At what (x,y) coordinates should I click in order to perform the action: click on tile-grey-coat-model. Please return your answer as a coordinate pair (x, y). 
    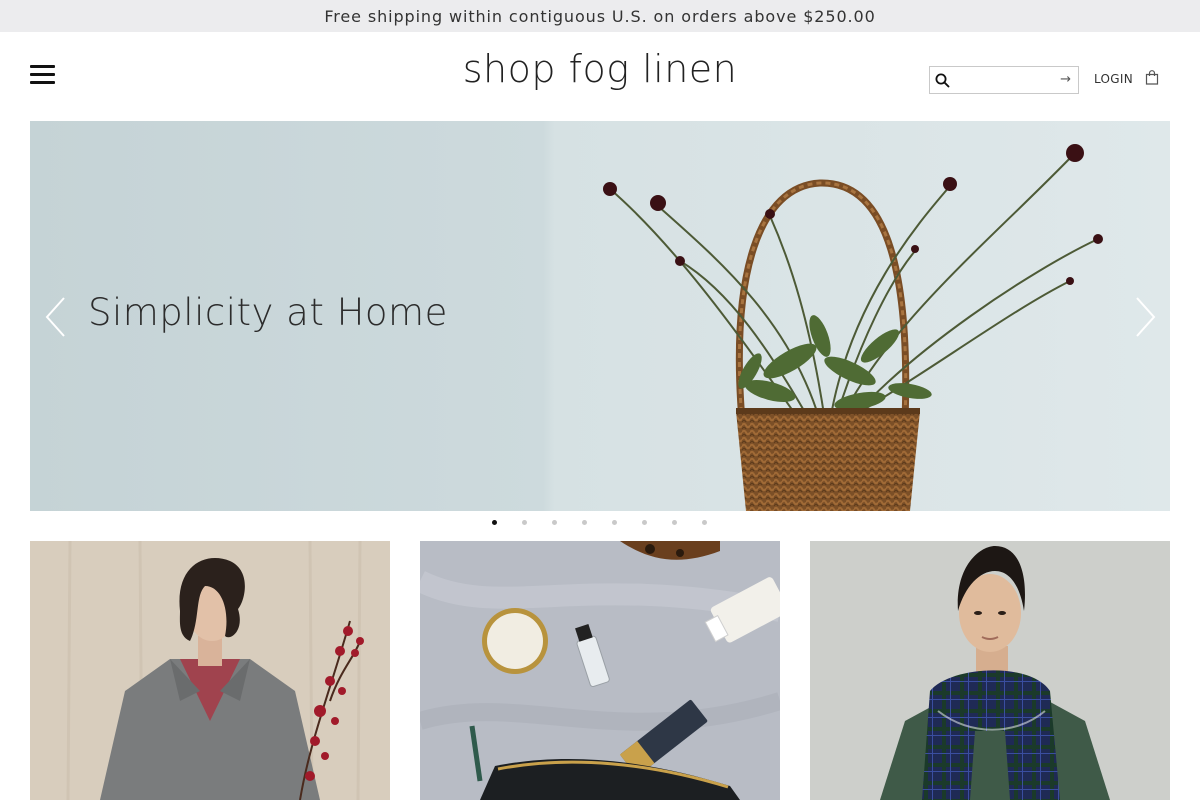
    Looking at the image, I should click on (210, 670).